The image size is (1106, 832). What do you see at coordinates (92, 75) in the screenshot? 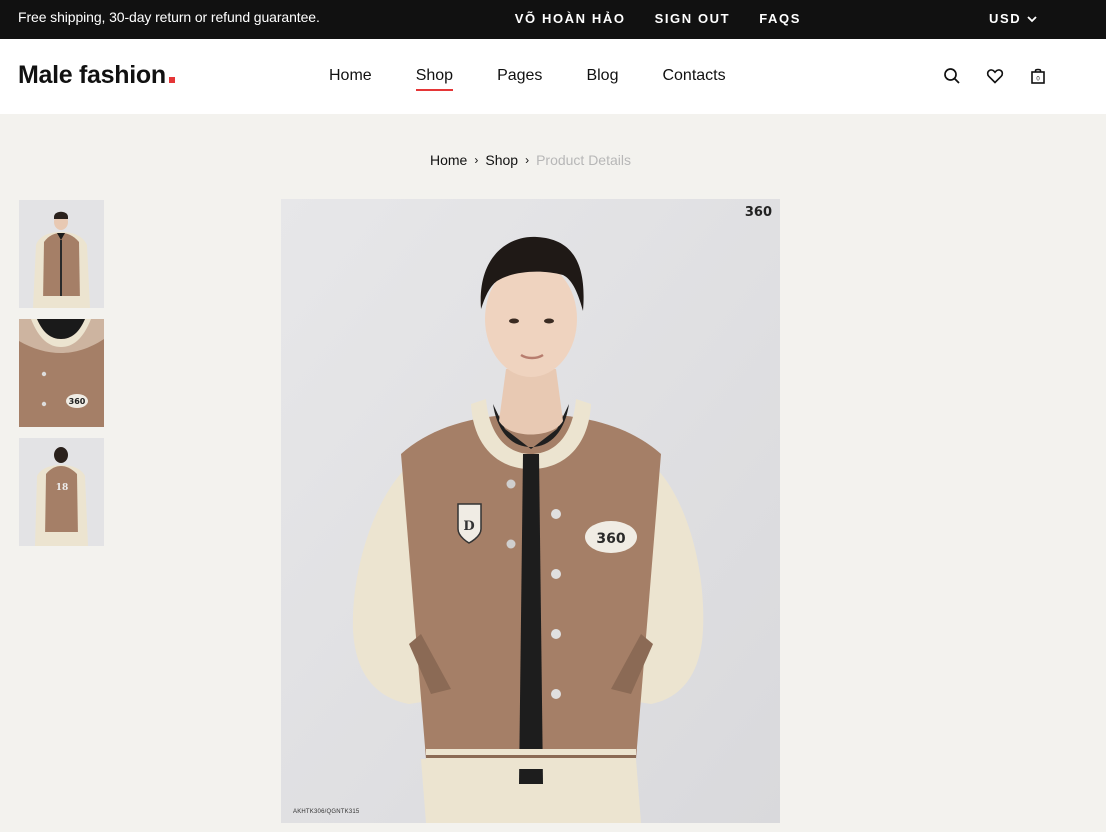
I see `logo-text: Male fashion` at bounding box center [92, 75].